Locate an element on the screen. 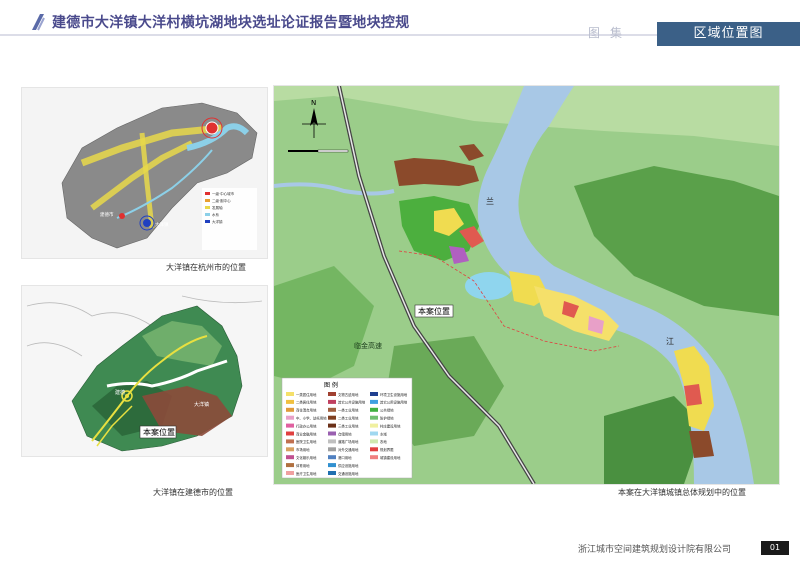  jiande-site-label: 本案位置 is located at coordinates (159, 432).